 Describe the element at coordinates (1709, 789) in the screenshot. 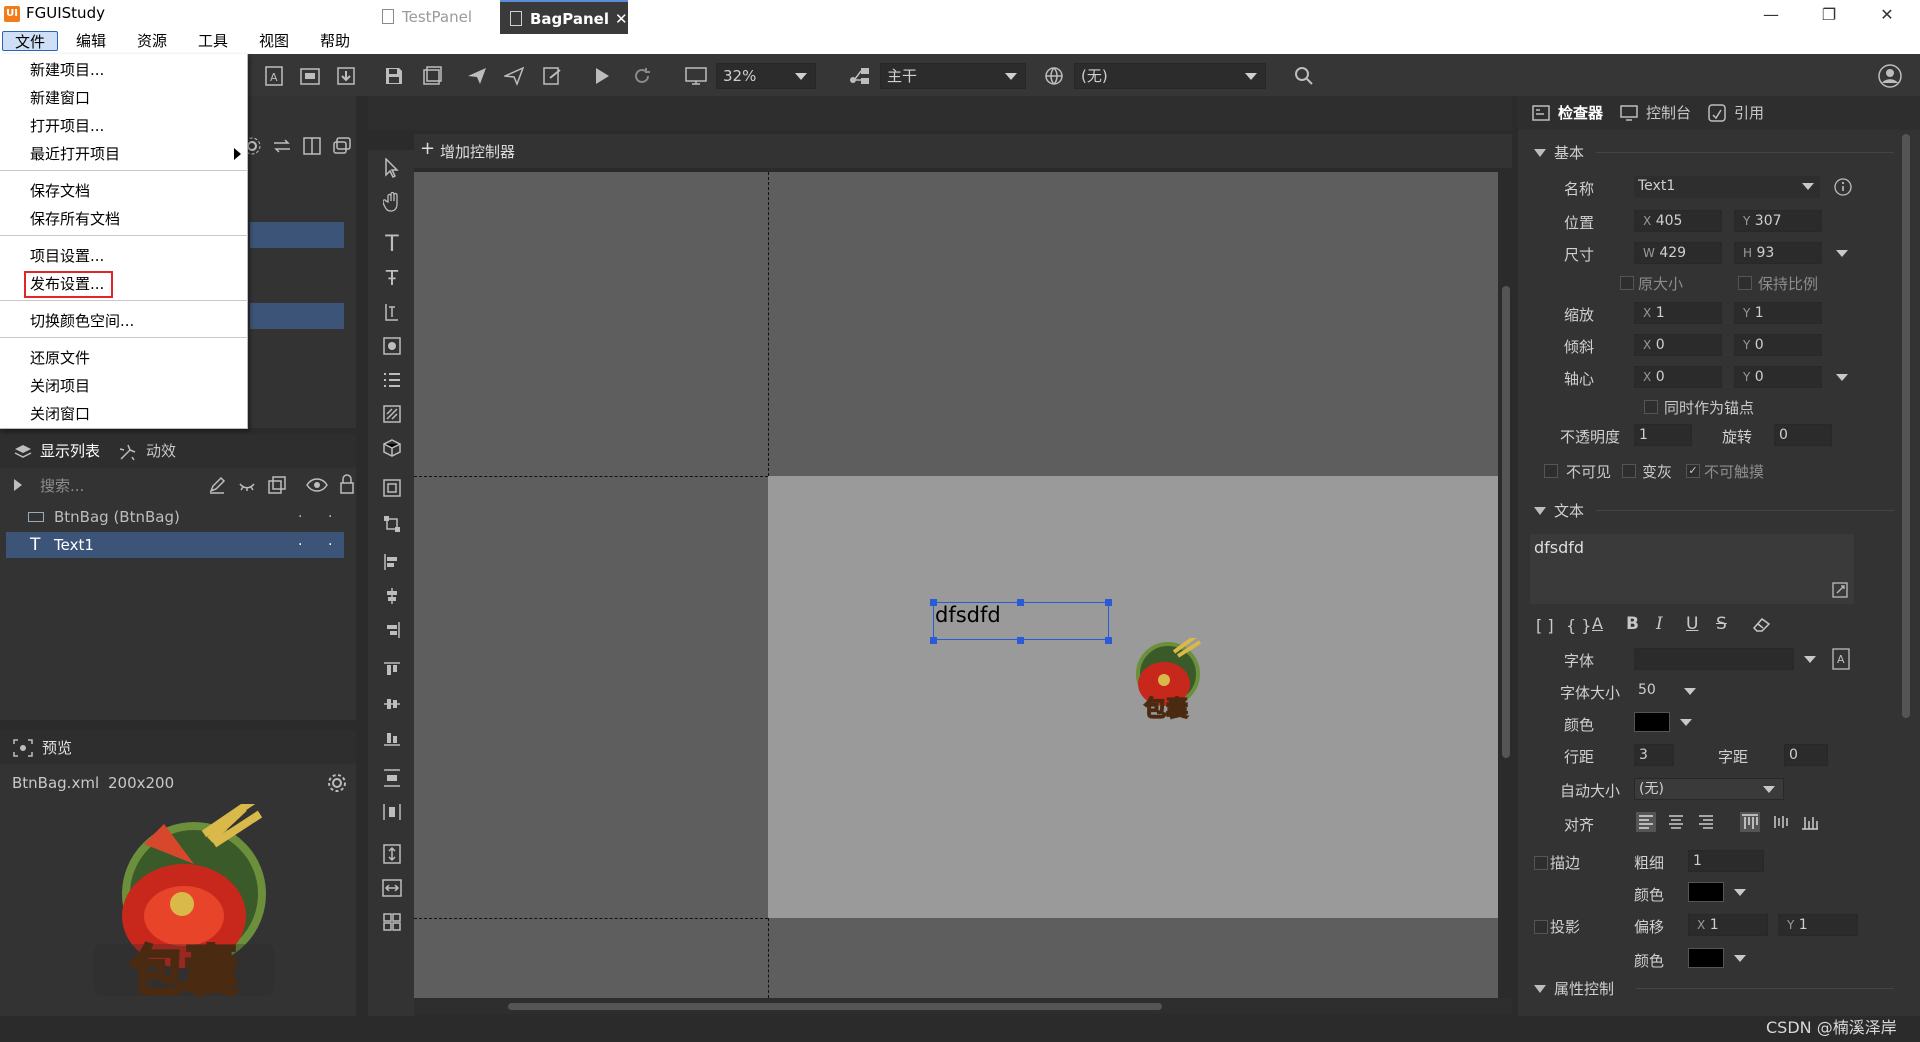

I see `autosize-select: (无)` at that location.